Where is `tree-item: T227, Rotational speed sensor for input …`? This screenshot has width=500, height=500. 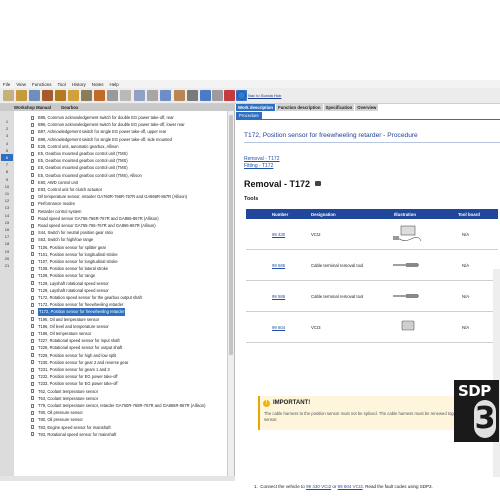 tree-item: T227, Rotational speed sensor for input … is located at coordinates (120, 340).